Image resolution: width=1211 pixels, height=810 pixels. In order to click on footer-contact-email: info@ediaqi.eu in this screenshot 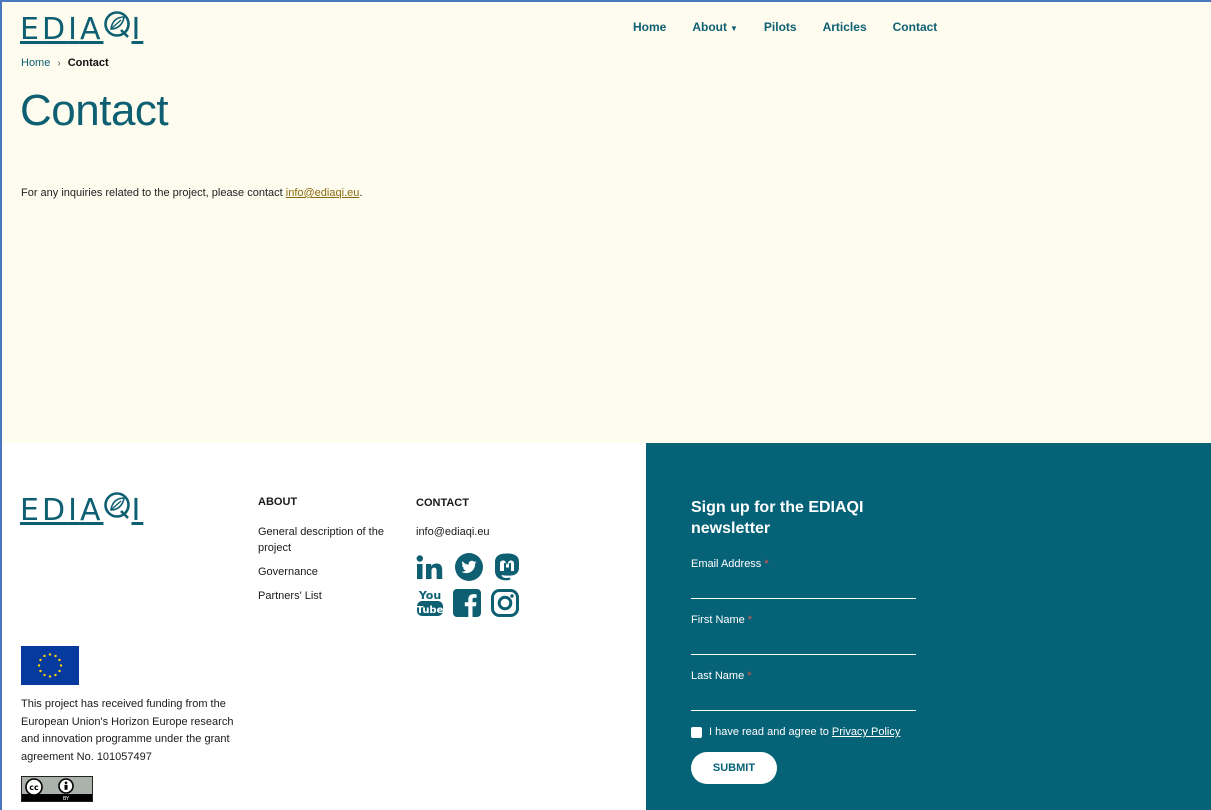, I will do `click(486, 532)`.